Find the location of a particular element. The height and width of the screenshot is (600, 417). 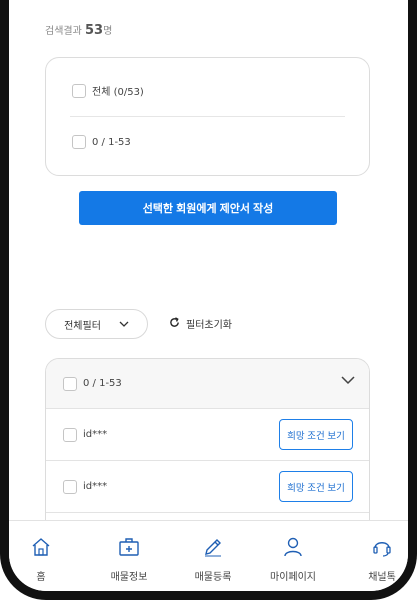

select-all-row: 전체 (0/53) is located at coordinates (108, 90).